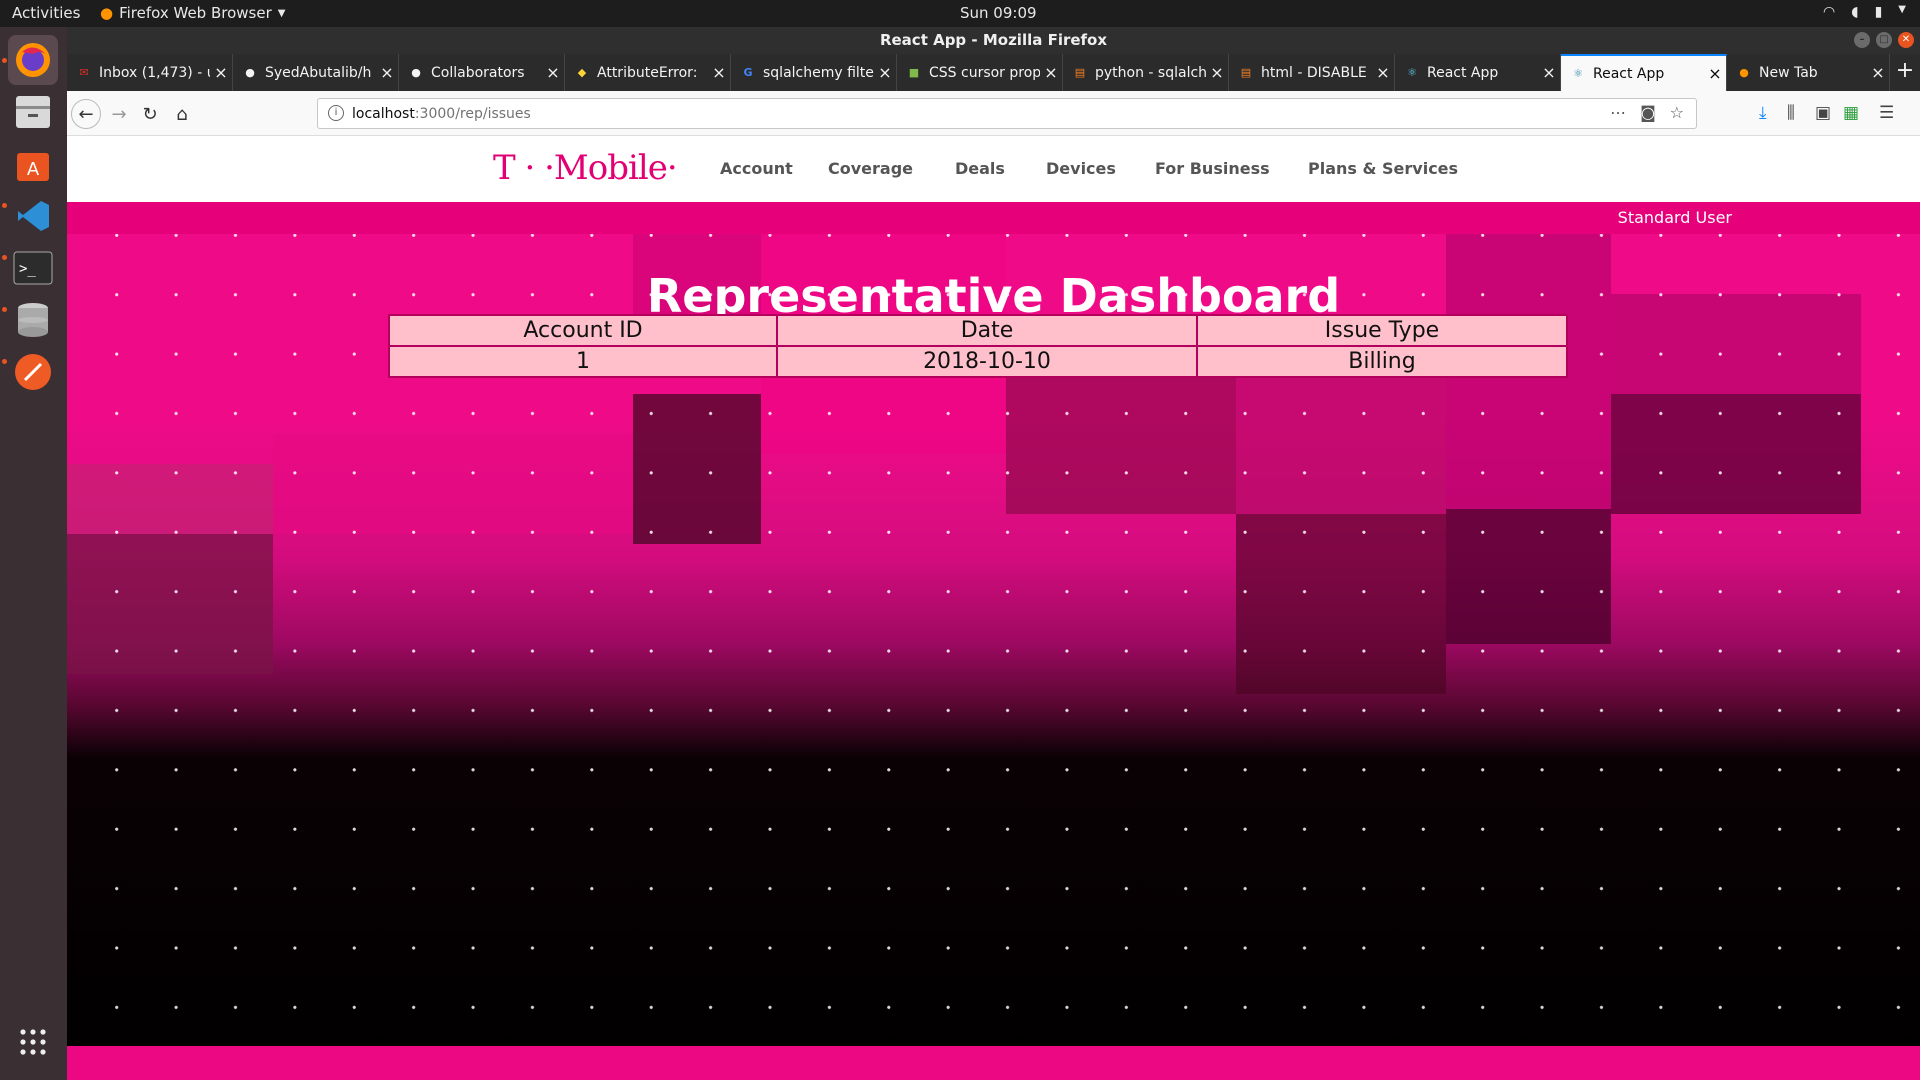 The image size is (1920, 1080). I want to click on url-text: localhost:3000/rep/issues, so click(441, 114).